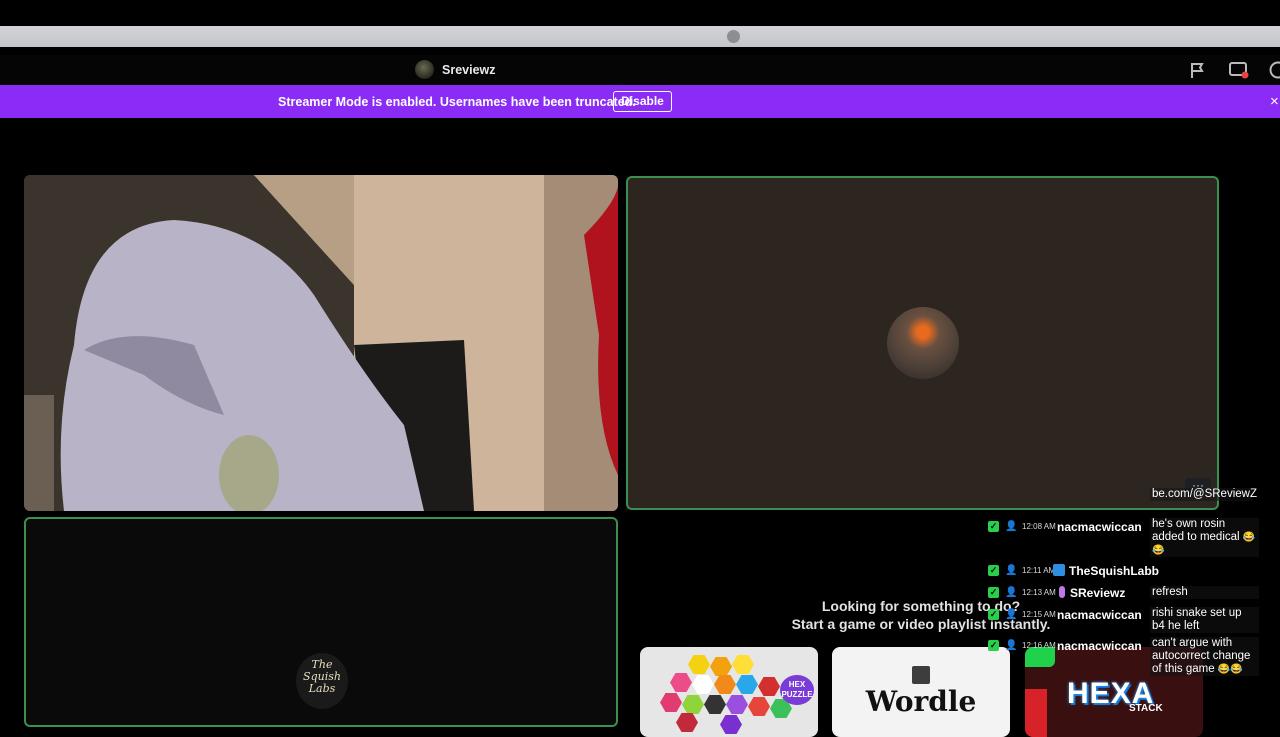  What do you see at coordinates (1039, 645) in the screenshot?
I see `message-time: 12:16 AM` at bounding box center [1039, 645].